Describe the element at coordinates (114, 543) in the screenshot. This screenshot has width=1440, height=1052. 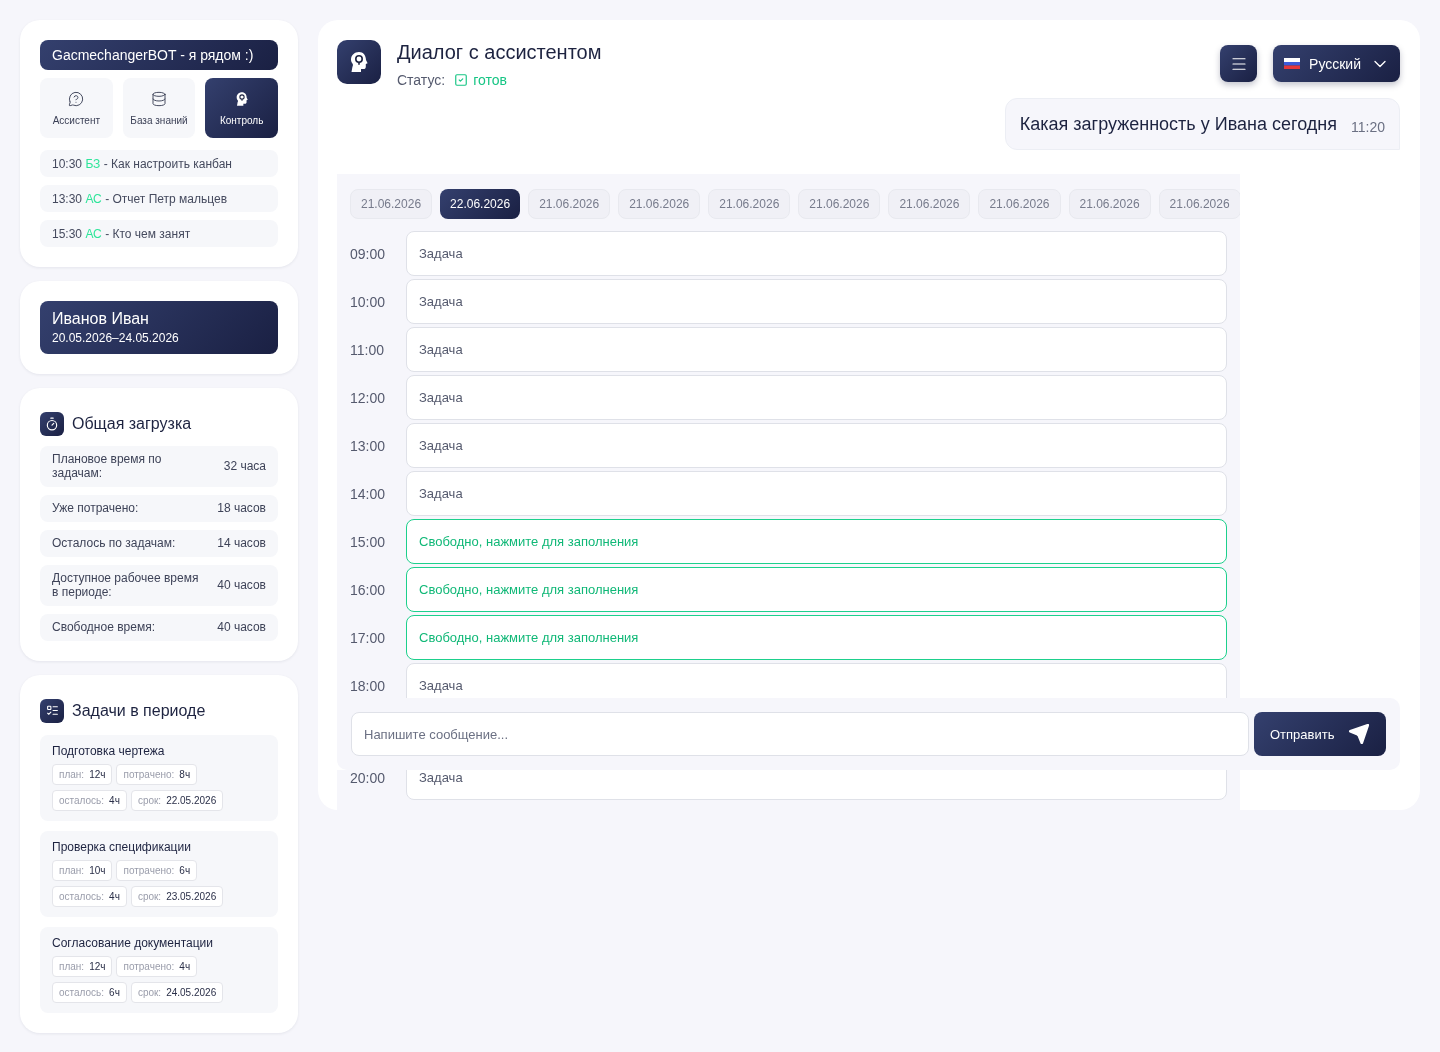
I see `workload-label: Осталось по задачам:` at that location.